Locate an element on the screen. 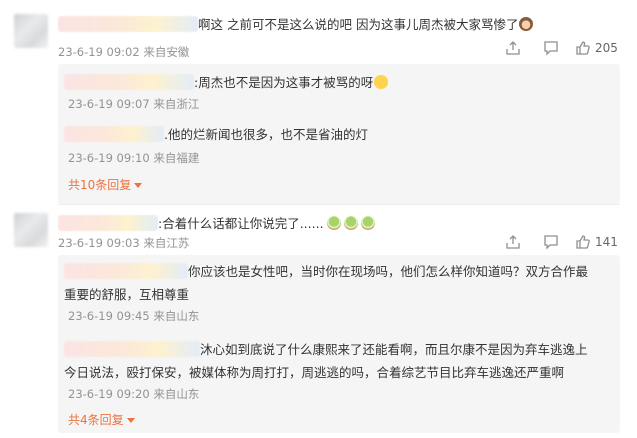  more-replies-link: 共4条回复 is located at coordinates (101, 419).